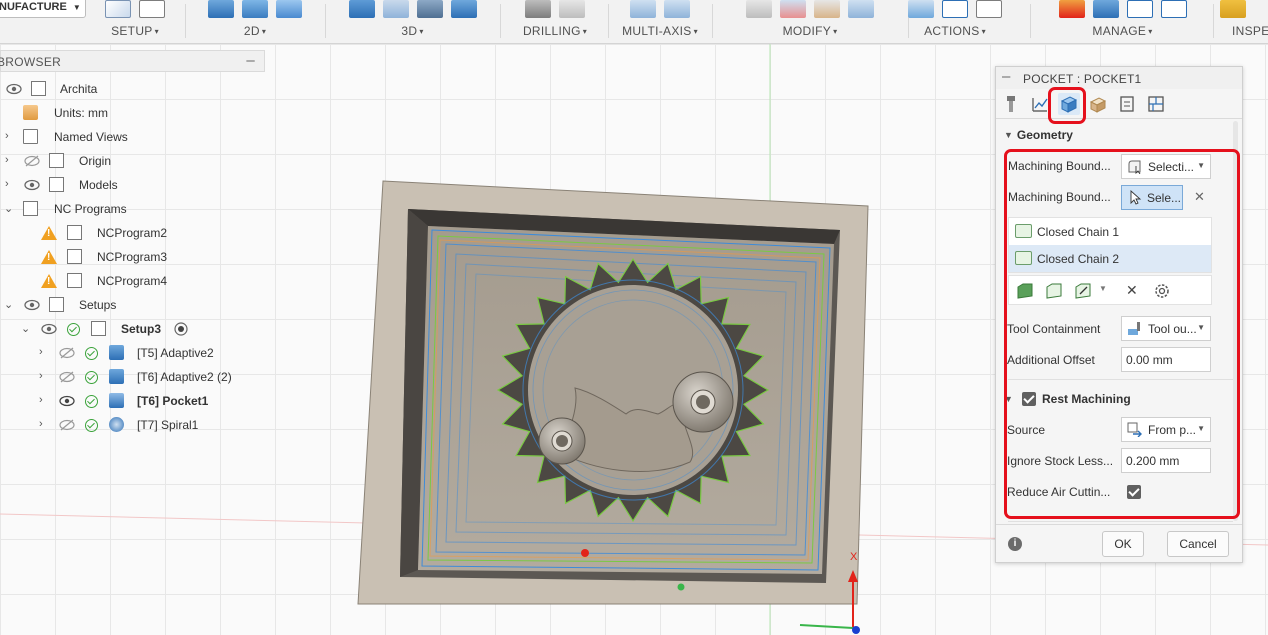 The image size is (1268, 635). I want to click on tree-item-t6-adaptive2-2: › [T6] Adaptive2 (2), so click(130, 377).